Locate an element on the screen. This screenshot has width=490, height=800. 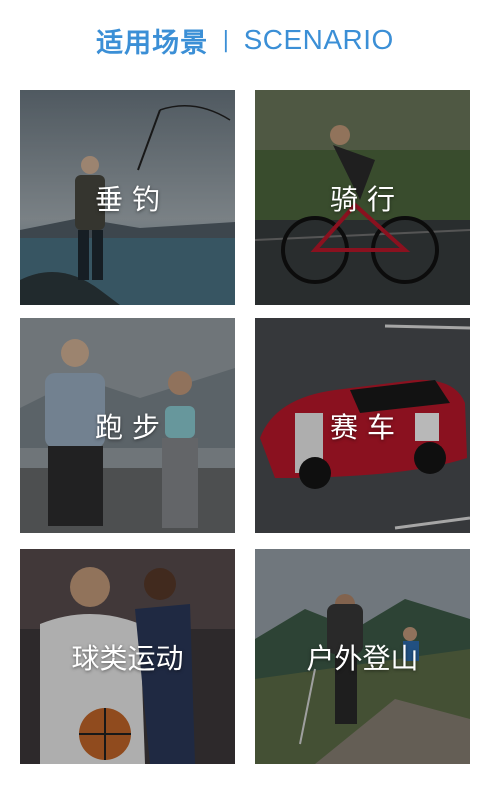
scenario-tile-fishing: 垂 钓 is located at coordinates (127, 197).